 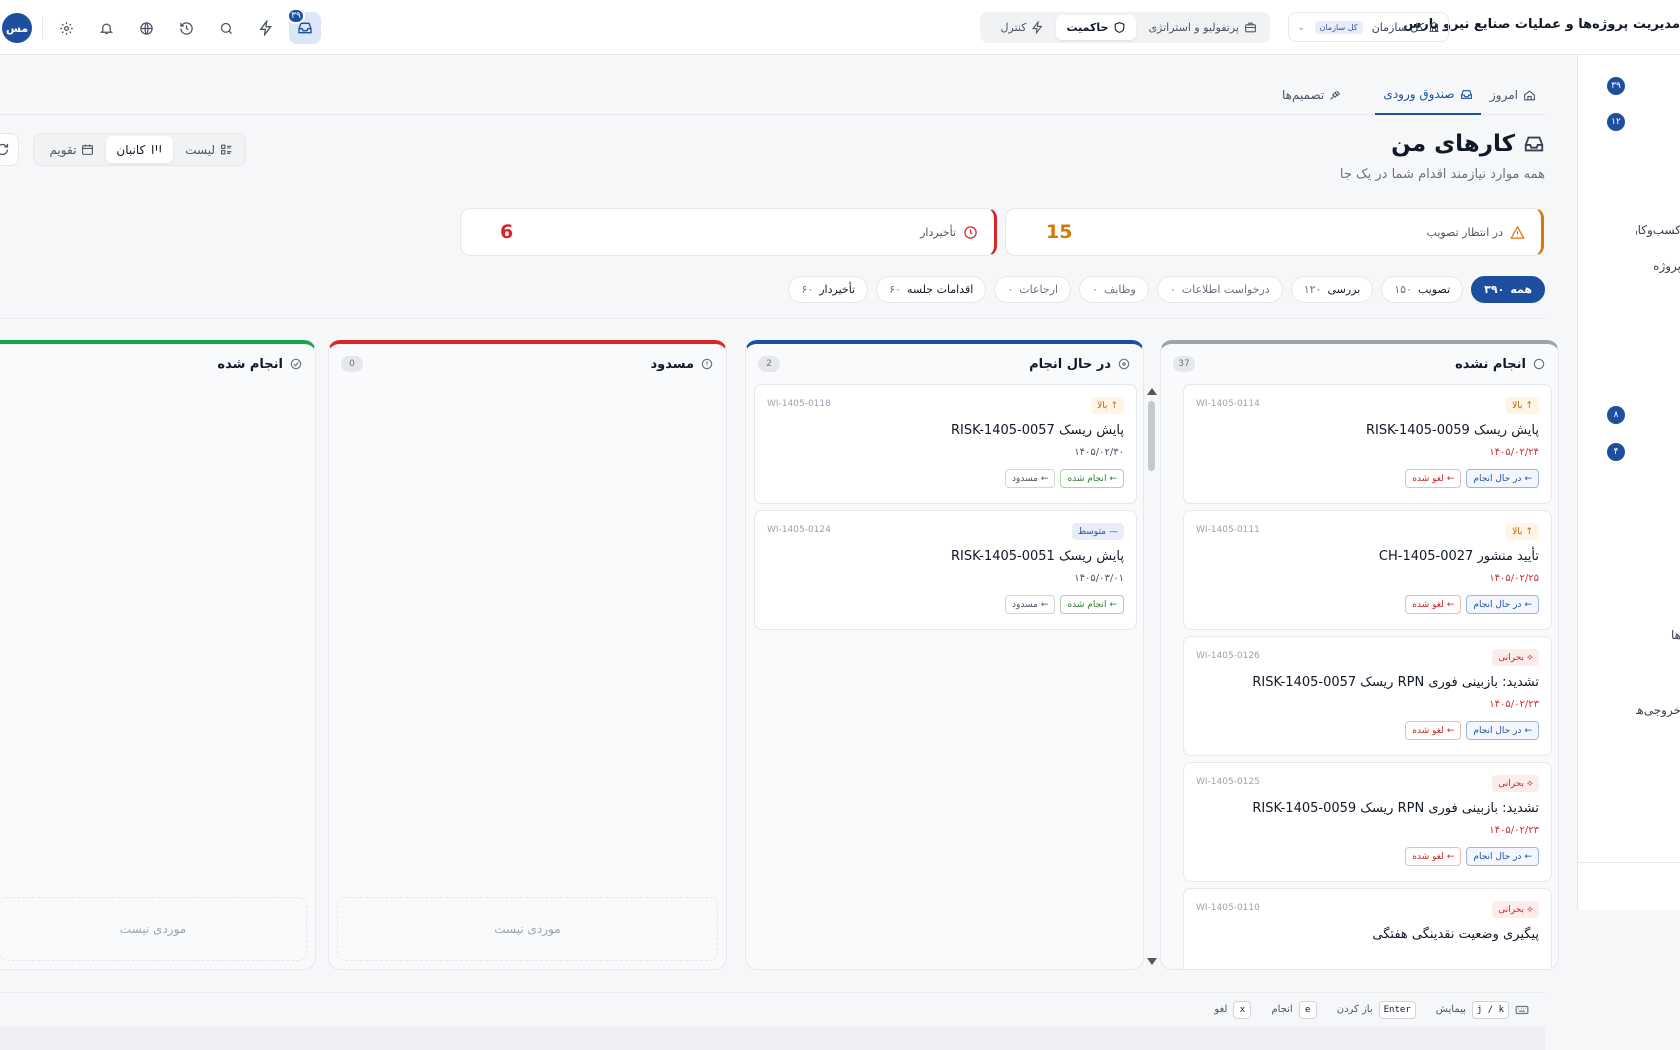 What do you see at coordinates (1515, 783) in the screenshot?
I see `priority-badge: ⟡ بحرانی` at bounding box center [1515, 783].